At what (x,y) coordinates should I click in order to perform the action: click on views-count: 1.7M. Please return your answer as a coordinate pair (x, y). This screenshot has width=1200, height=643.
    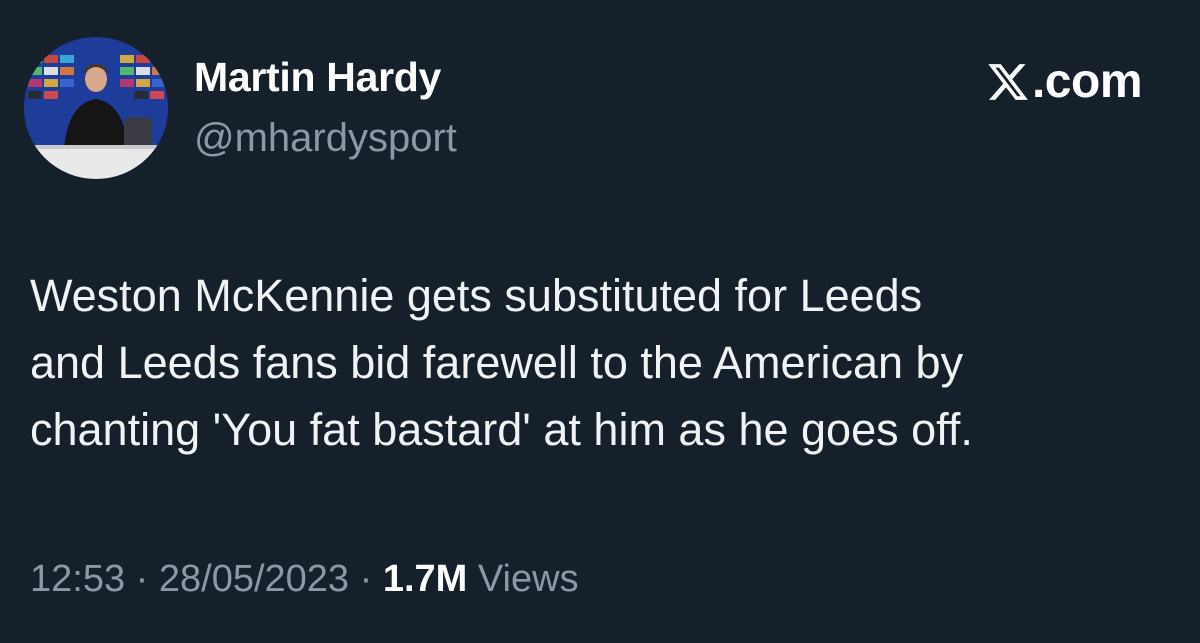
    Looking at the image, I should click on (425, 579).